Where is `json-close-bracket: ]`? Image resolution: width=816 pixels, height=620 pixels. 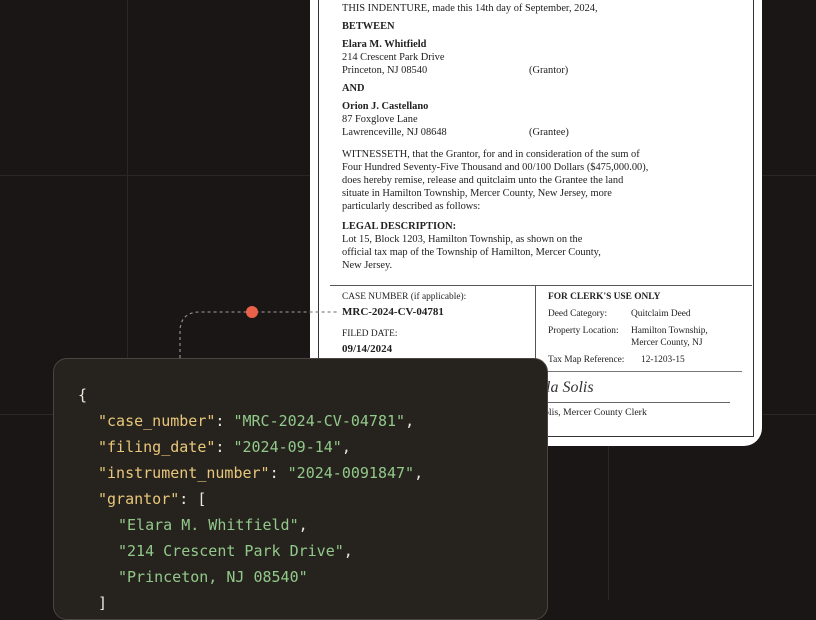
json-close-bracket: ] is located at coordinates (102, 603).